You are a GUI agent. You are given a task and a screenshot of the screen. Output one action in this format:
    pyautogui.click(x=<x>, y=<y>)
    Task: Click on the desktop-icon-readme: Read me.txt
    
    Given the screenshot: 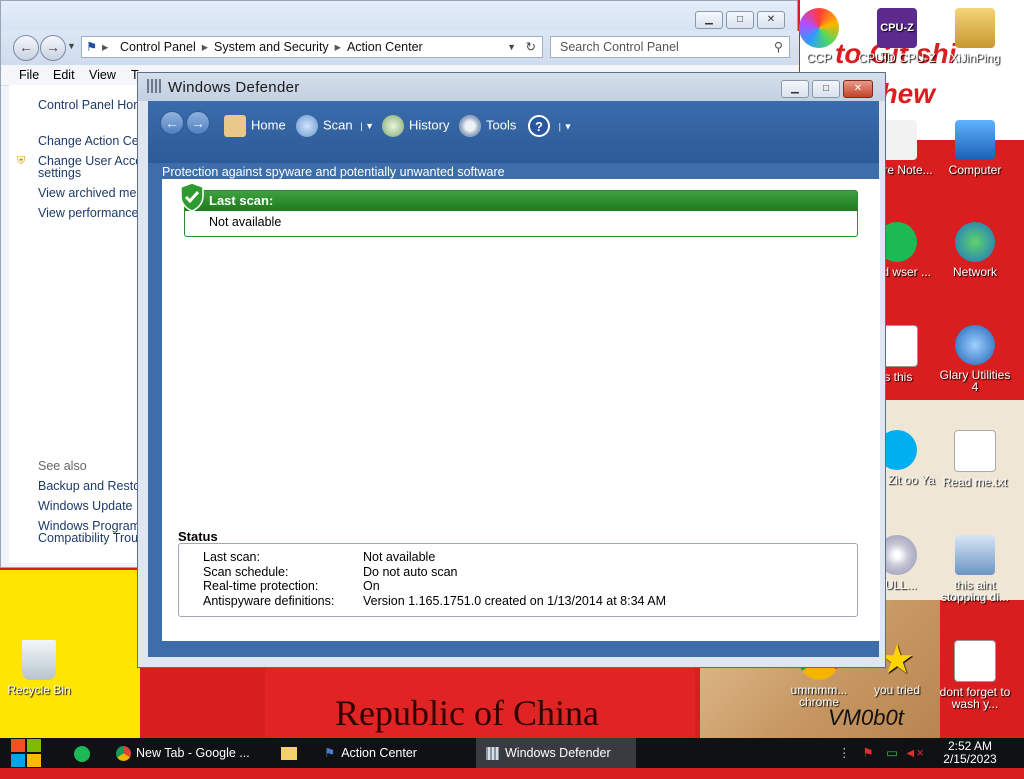 What is the action you would take?
    pyautogui.click(x=975, y=459)
    